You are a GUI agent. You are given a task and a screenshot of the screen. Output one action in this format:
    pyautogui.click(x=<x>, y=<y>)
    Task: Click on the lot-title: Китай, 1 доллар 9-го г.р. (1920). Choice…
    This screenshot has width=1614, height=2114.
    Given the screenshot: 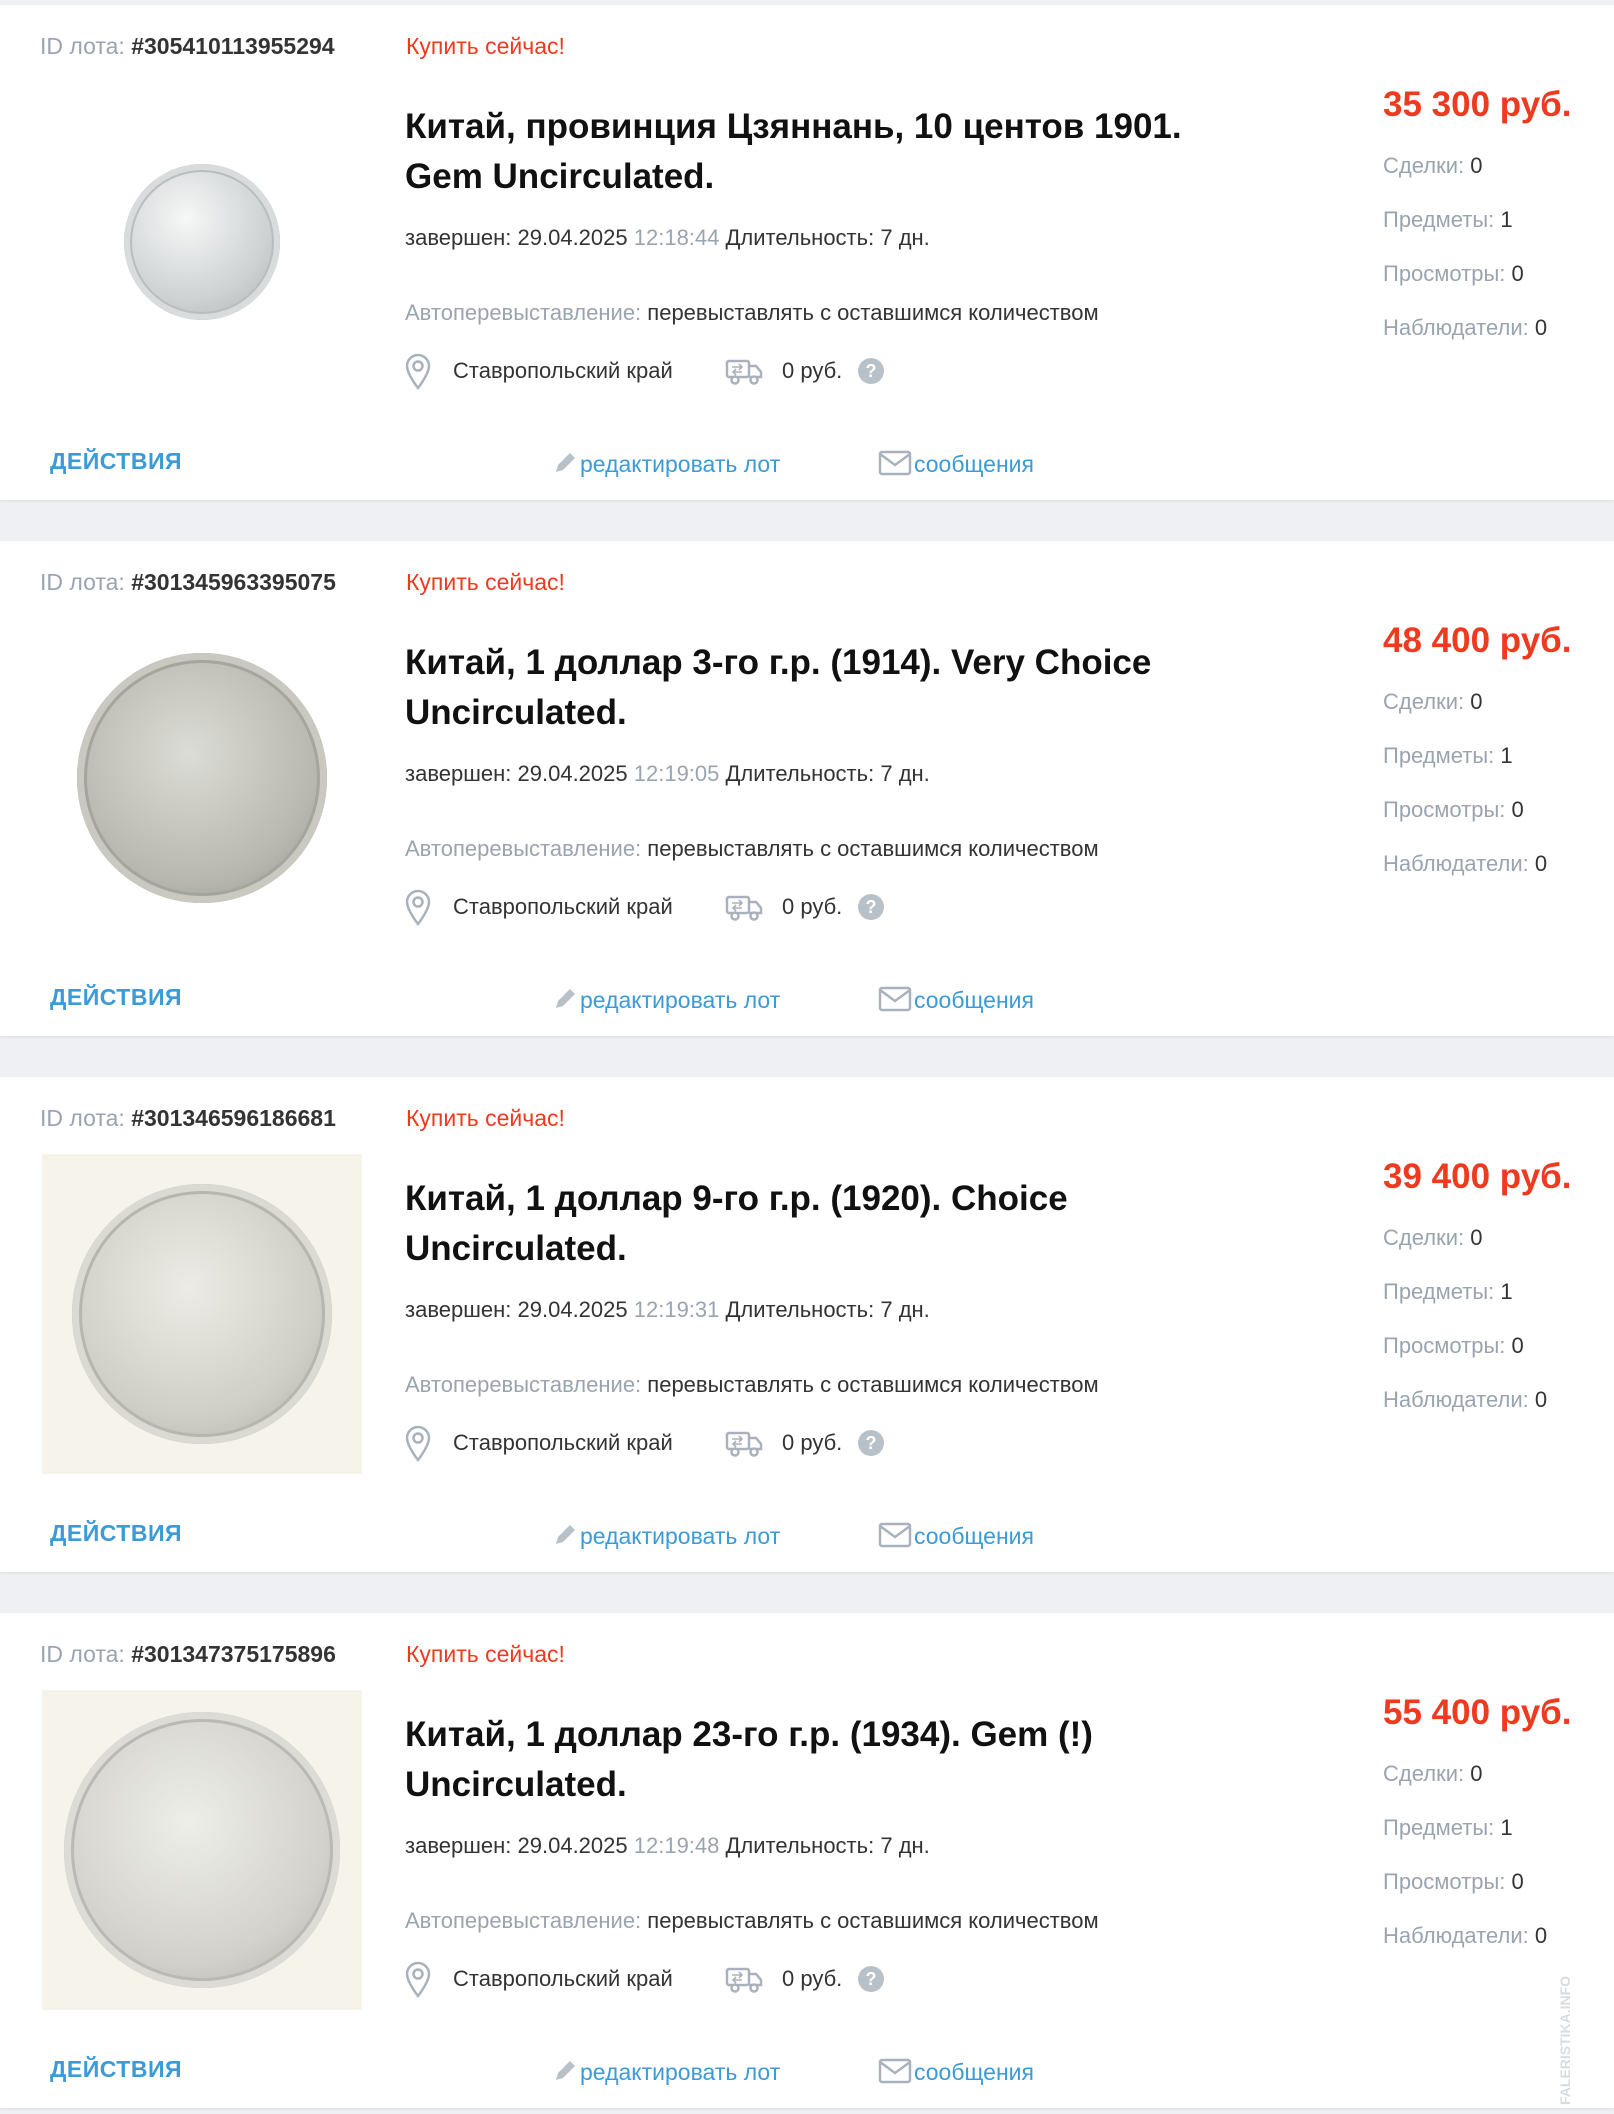 What is the action you would take?
    pyautogui.click(x=805, y=1224)
    